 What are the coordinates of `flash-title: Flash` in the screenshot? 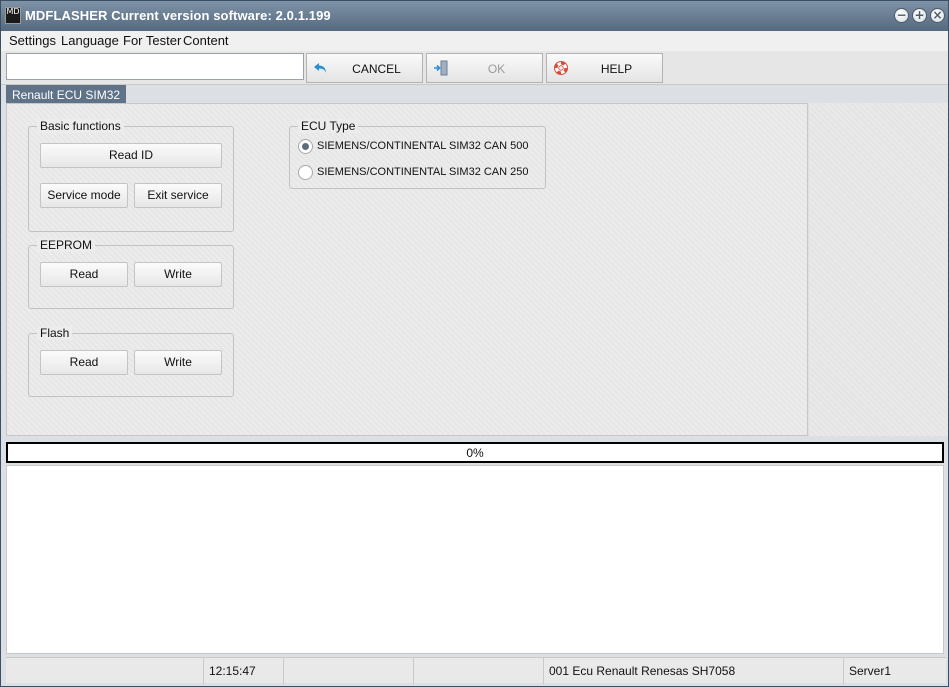 It's located at (55, 333).